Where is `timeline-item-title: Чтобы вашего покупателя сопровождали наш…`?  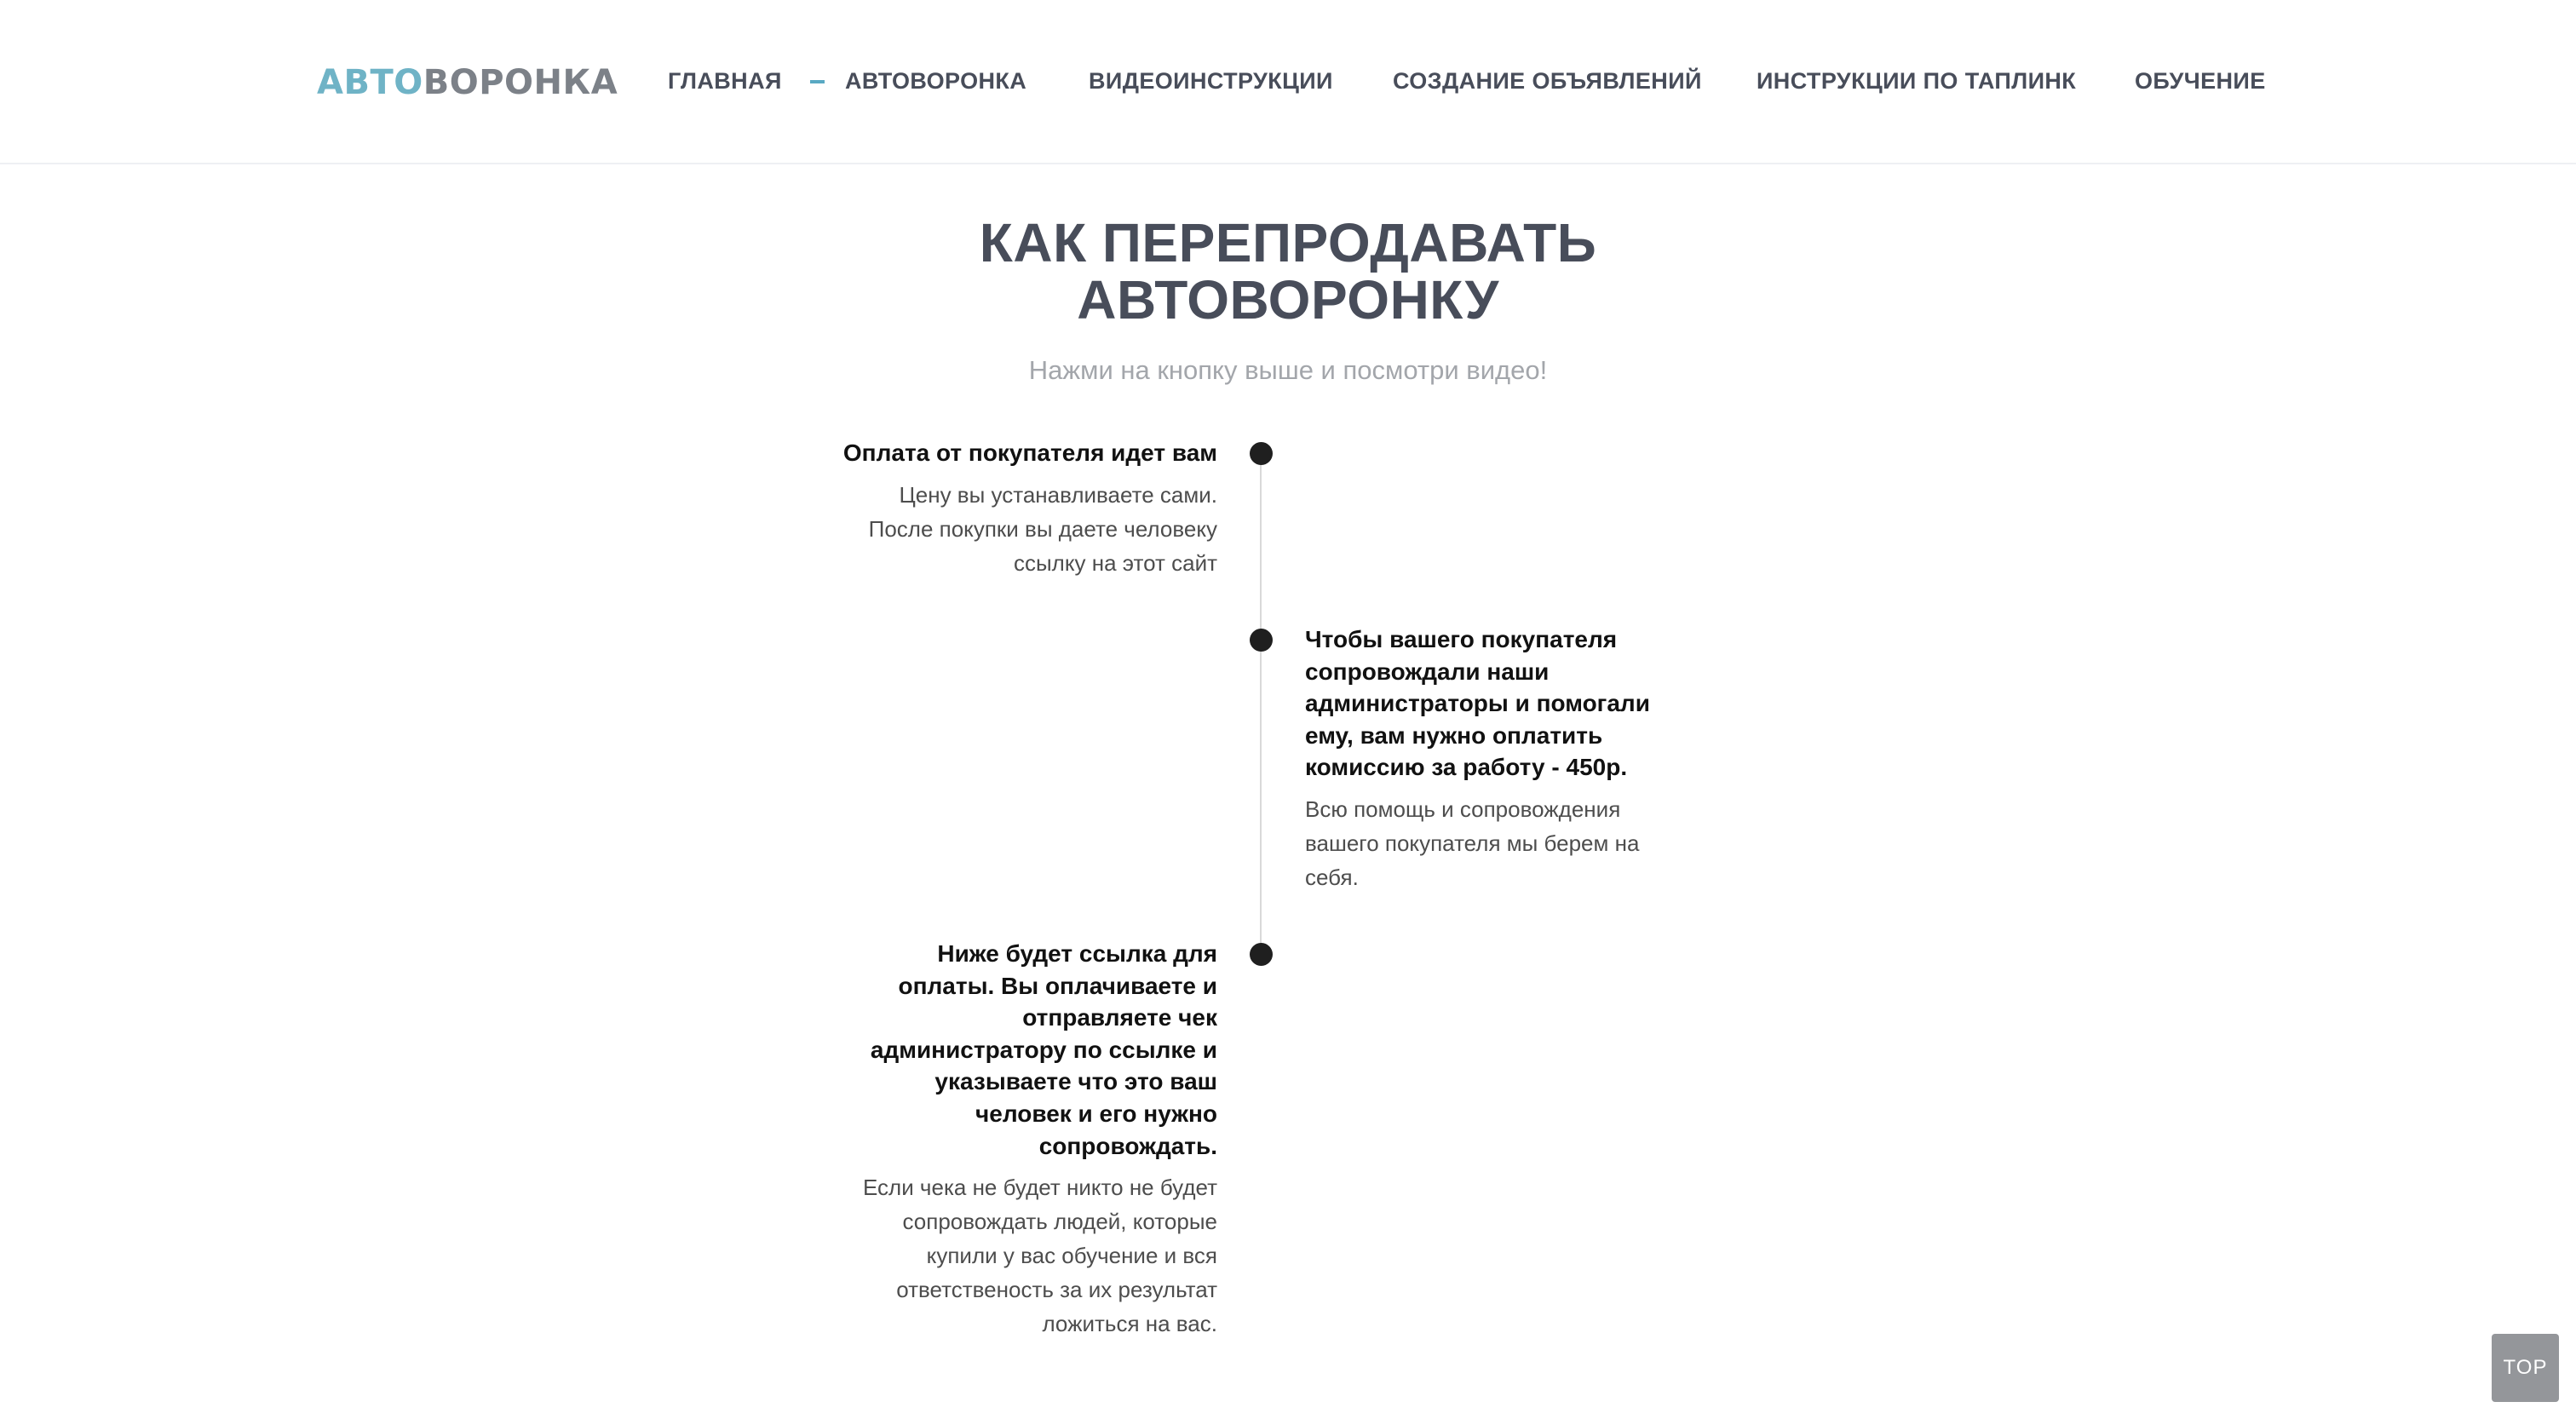
timeline-item-title: Чтобы вашего покупателя сопровождали наш… is located at coordinates (1477, 704).